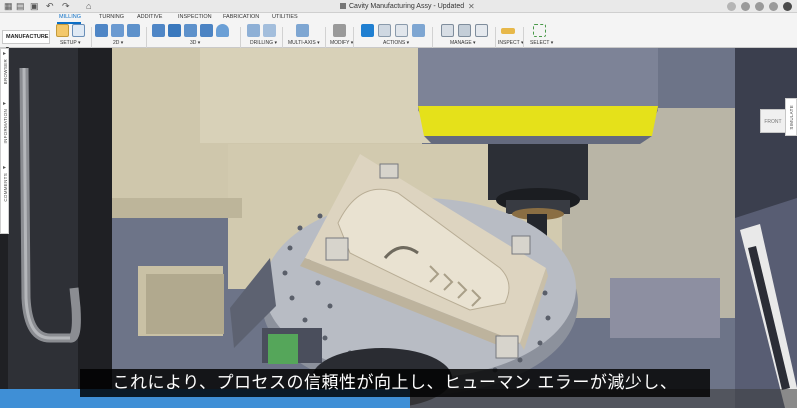  Describe the element at coordinates (510, 43) in the screenshot. I see `inspect-menu: INSPECT ▾` at that location.